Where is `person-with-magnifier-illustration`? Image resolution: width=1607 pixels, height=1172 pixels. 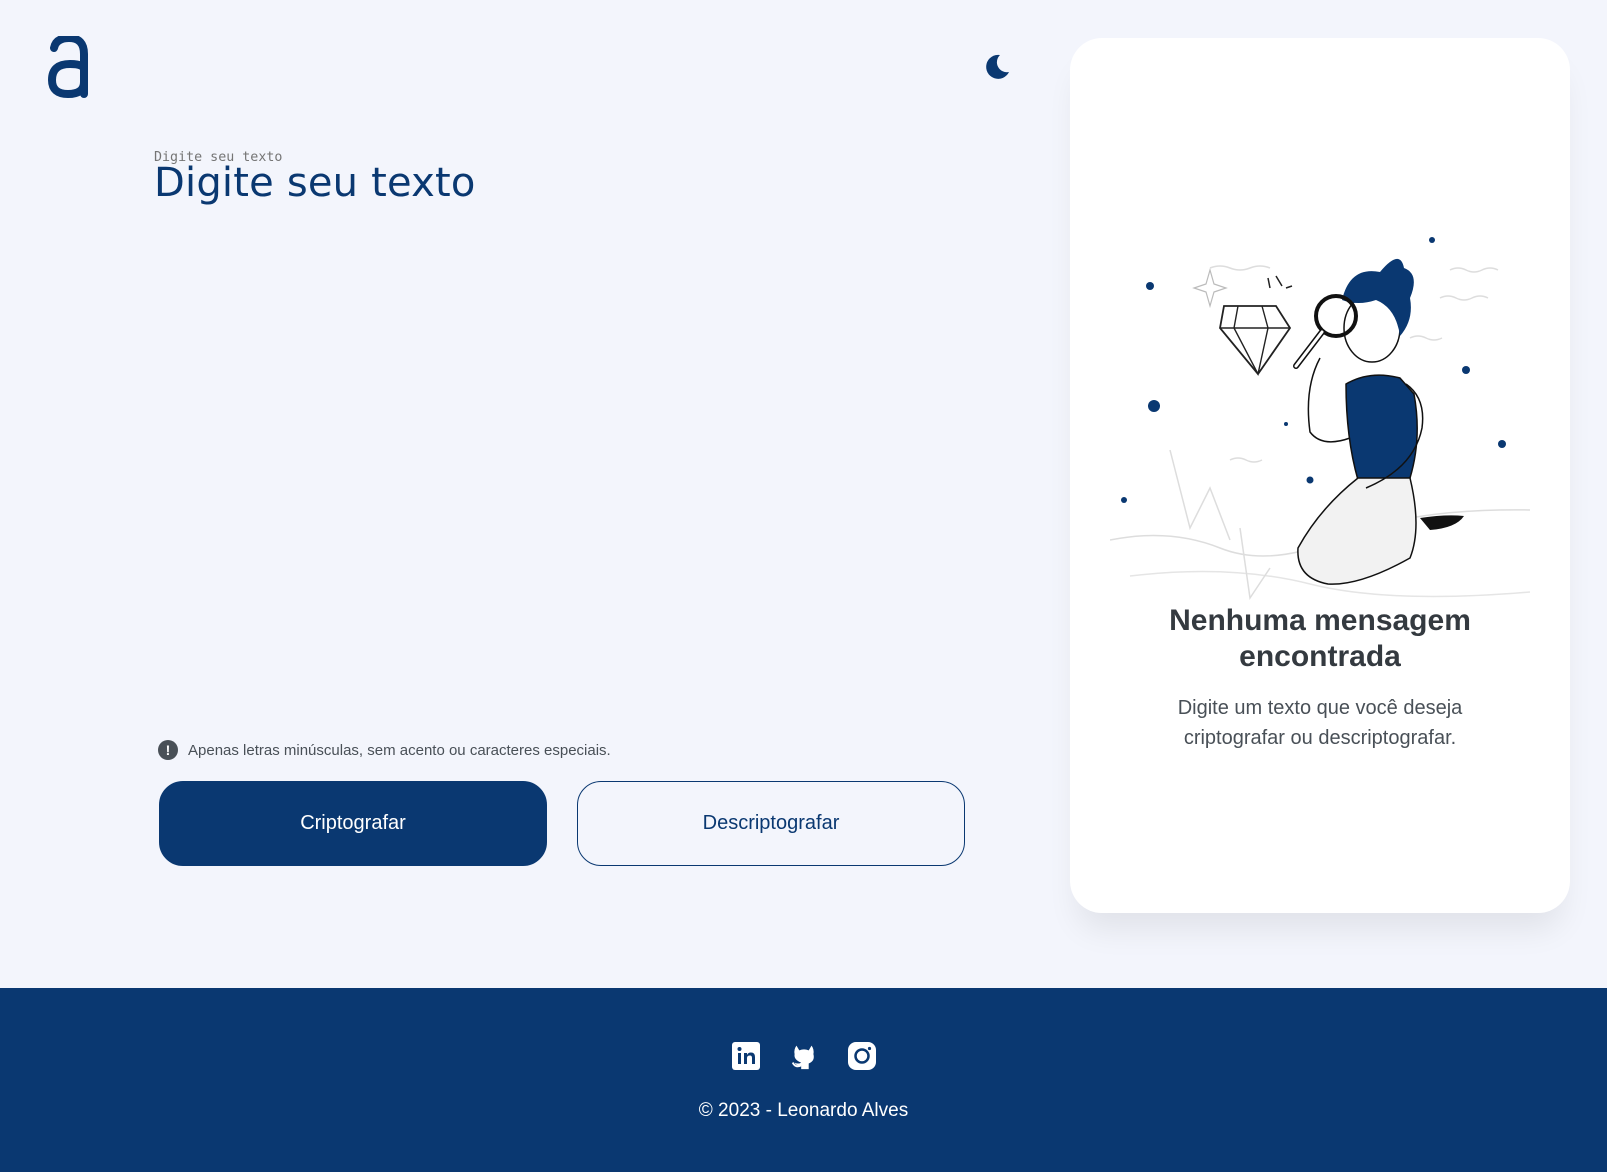
person-with-magnifier-illustration is located at coordinates (1324, 398).